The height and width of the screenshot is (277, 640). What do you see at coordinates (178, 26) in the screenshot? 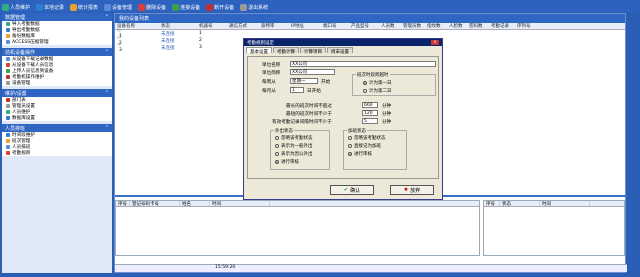
I see `column-header: 状态` at bounding box center [178, 26].